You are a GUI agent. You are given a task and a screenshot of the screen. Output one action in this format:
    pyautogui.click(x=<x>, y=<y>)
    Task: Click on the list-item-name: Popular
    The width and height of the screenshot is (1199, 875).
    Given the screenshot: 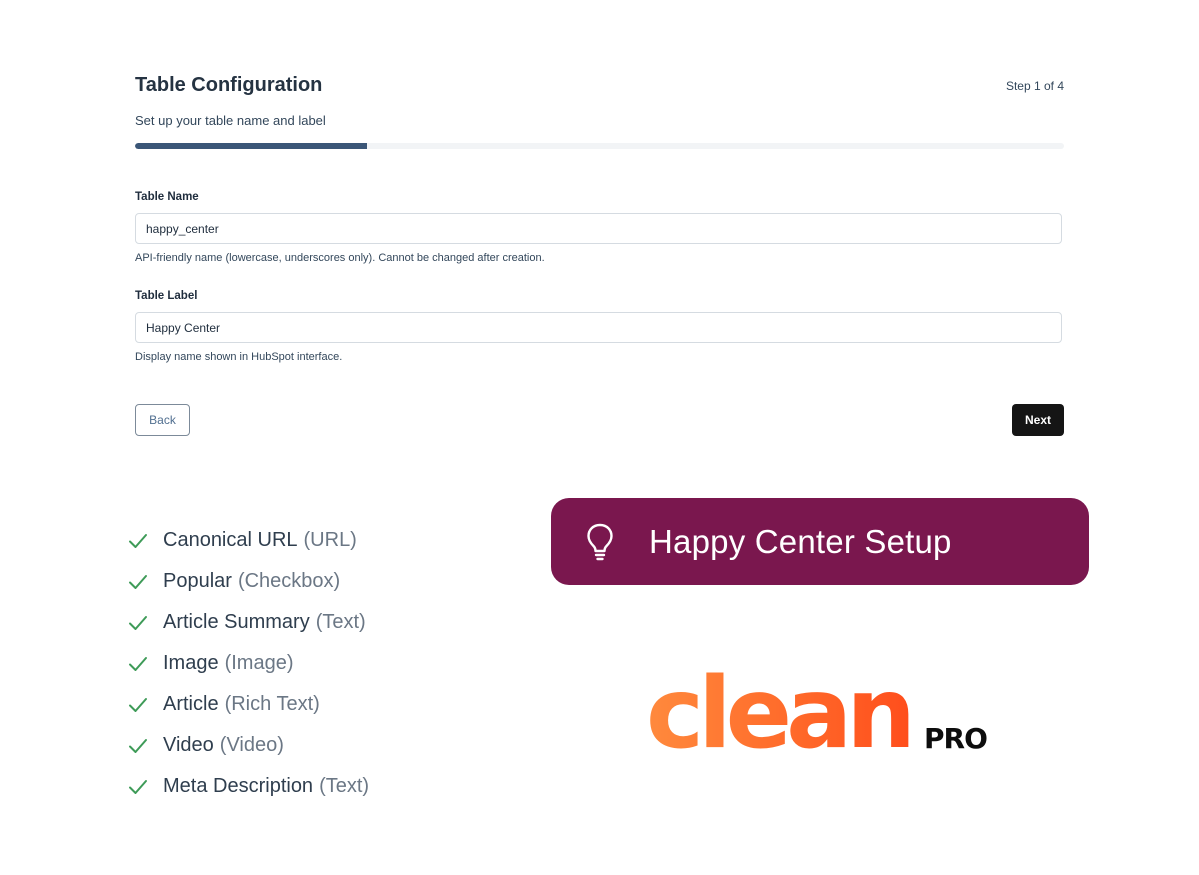 What is the action you would take?
    pyautogui.click(x=197, y=581)
    